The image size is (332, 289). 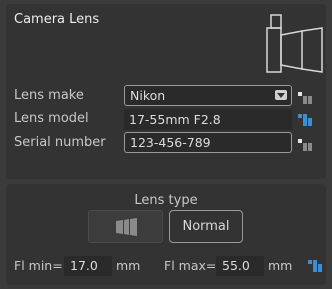 I want to click on fl-max-input: 55.0, so click(x=240, y=266).